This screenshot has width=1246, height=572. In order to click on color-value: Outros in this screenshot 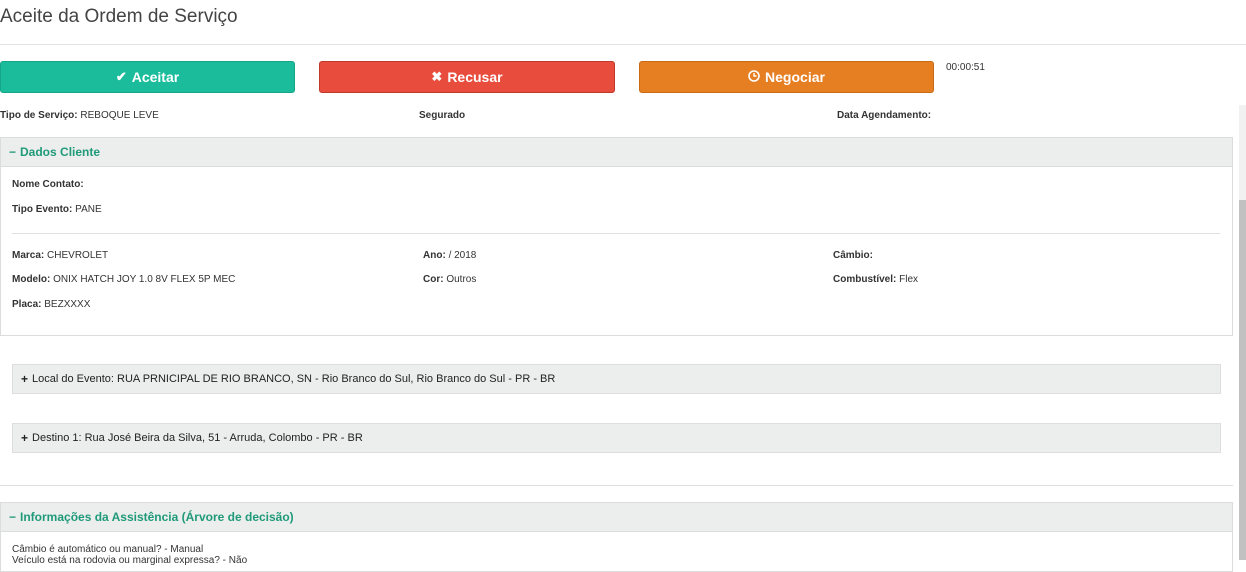, I will do `click(461, 279)`.